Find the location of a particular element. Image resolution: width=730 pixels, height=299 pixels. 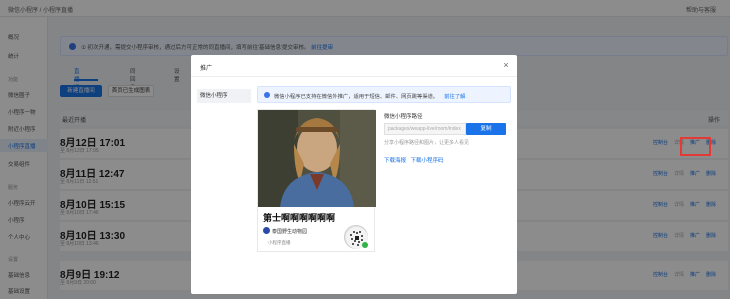

copy-button: 复制 is located at coordinates (486, 129).